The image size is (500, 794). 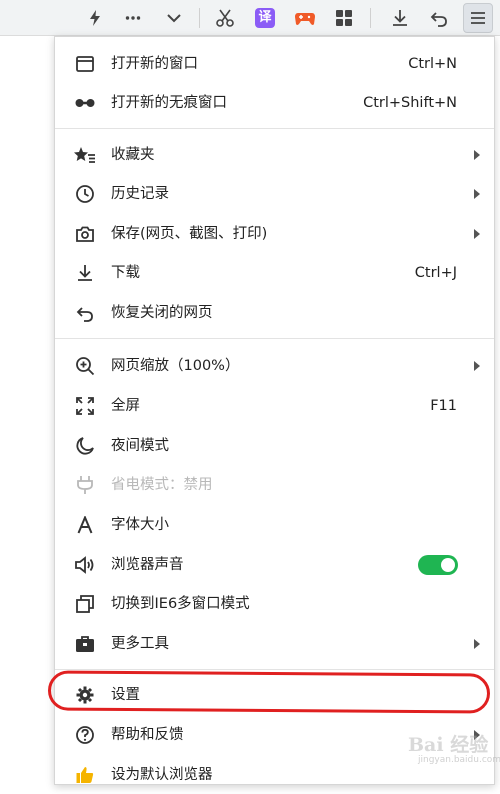 I want to click on menu-item-shortcut: F11, so click(x=443, y=406).